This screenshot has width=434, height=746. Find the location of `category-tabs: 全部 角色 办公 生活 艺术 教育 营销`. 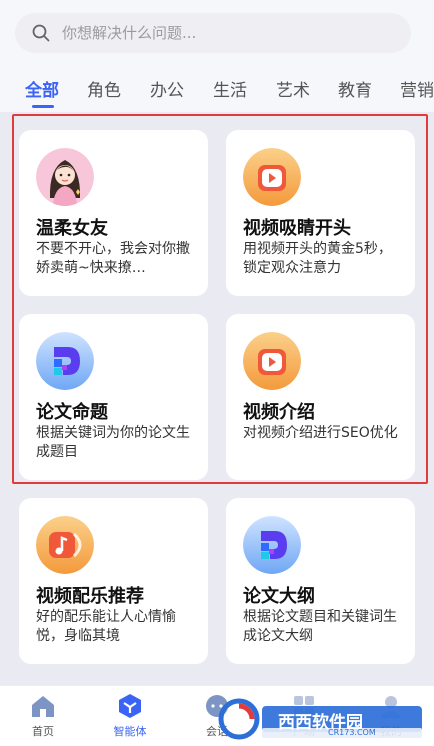

category-tabs: 全部 角色 办公 生活 艺术 教育 营销 is located at coordinates (217, 88).